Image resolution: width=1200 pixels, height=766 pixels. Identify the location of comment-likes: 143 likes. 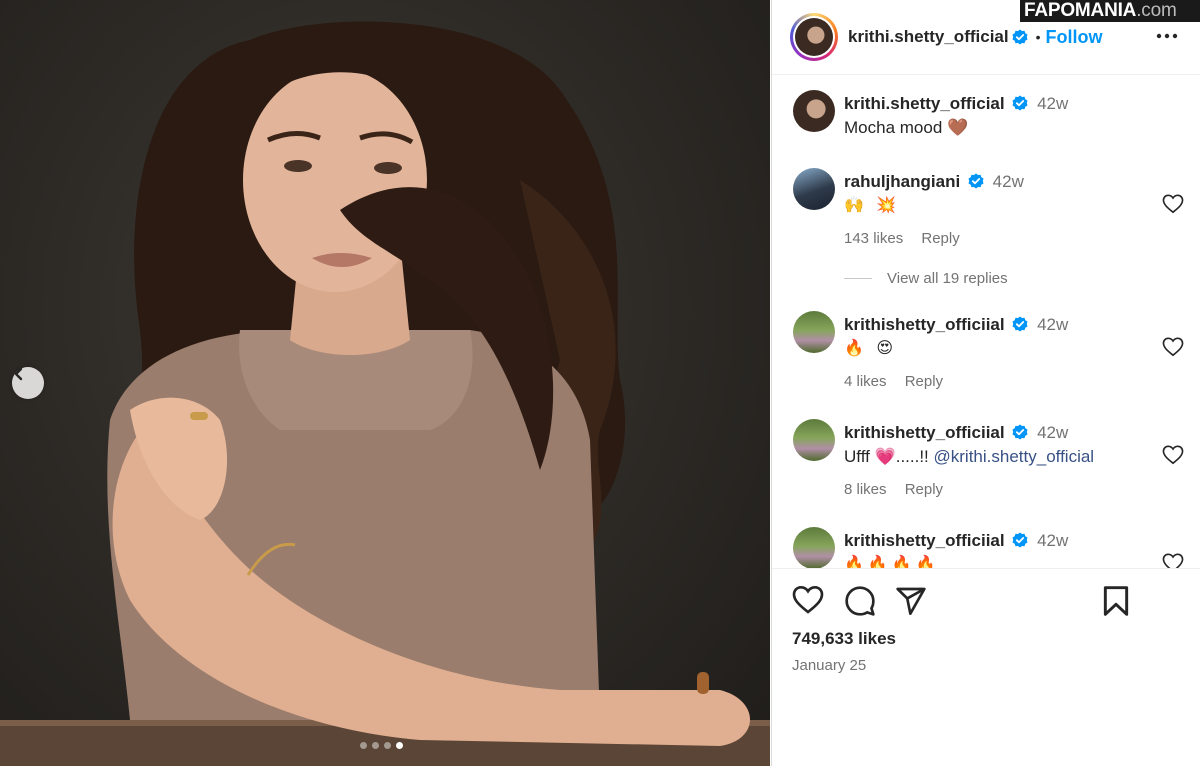
(873, 238).